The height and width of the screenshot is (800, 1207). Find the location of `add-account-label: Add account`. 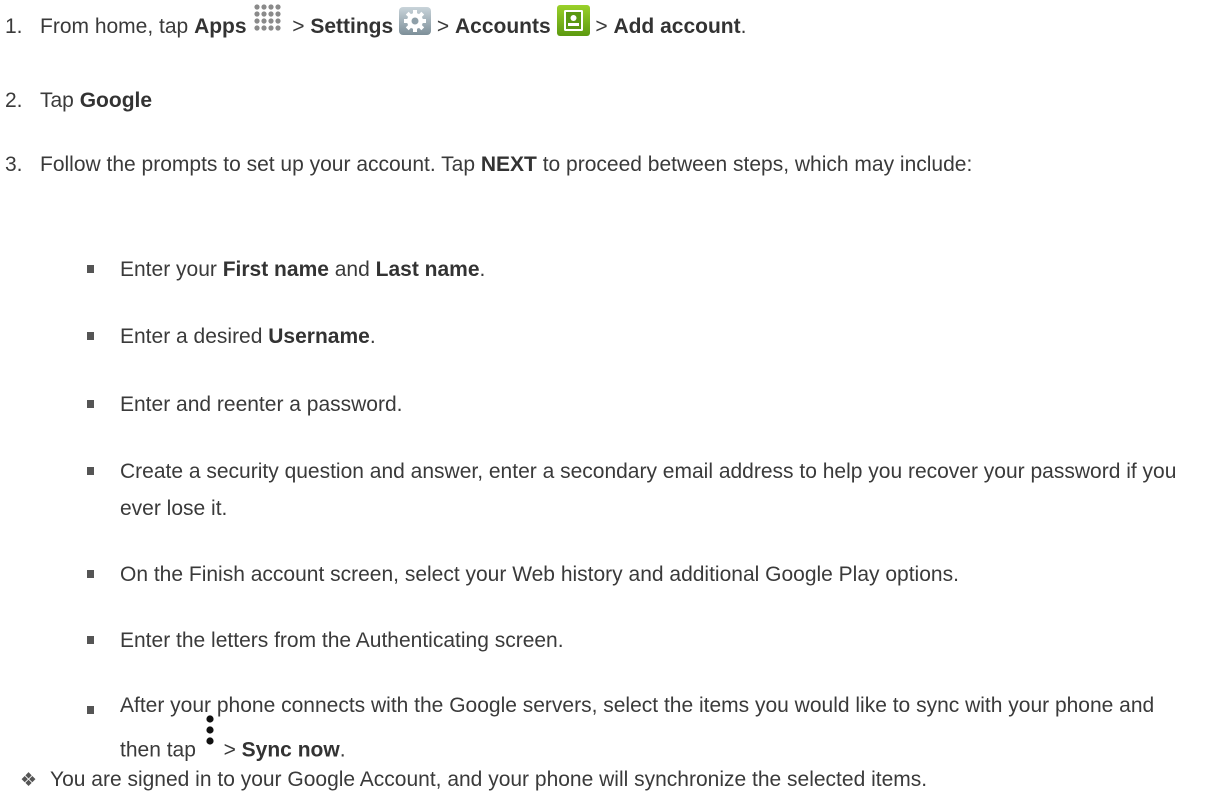

add-account-label: Add account is located at coordinates (677, 26).